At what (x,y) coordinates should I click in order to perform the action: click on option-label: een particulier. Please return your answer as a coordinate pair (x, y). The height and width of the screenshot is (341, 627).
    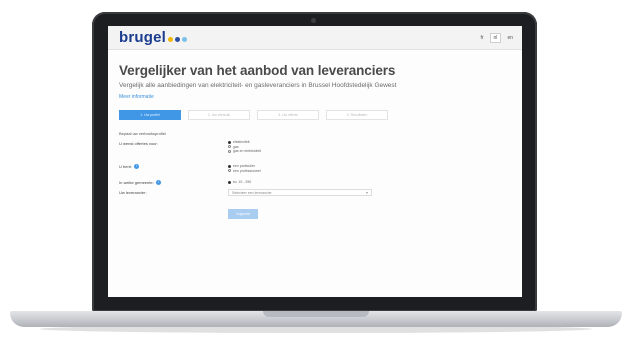
    Looking at the image, I should click on (244, 166).